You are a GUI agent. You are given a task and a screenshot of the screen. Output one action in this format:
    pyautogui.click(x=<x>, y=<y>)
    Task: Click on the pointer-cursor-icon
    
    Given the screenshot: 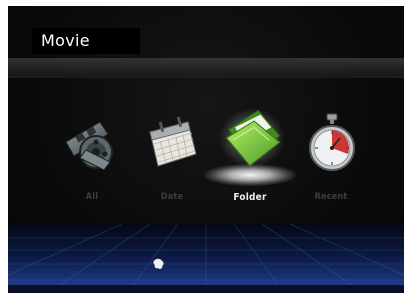 What is the action you would take?
    pyautogui.click(x=159, y=263)
    